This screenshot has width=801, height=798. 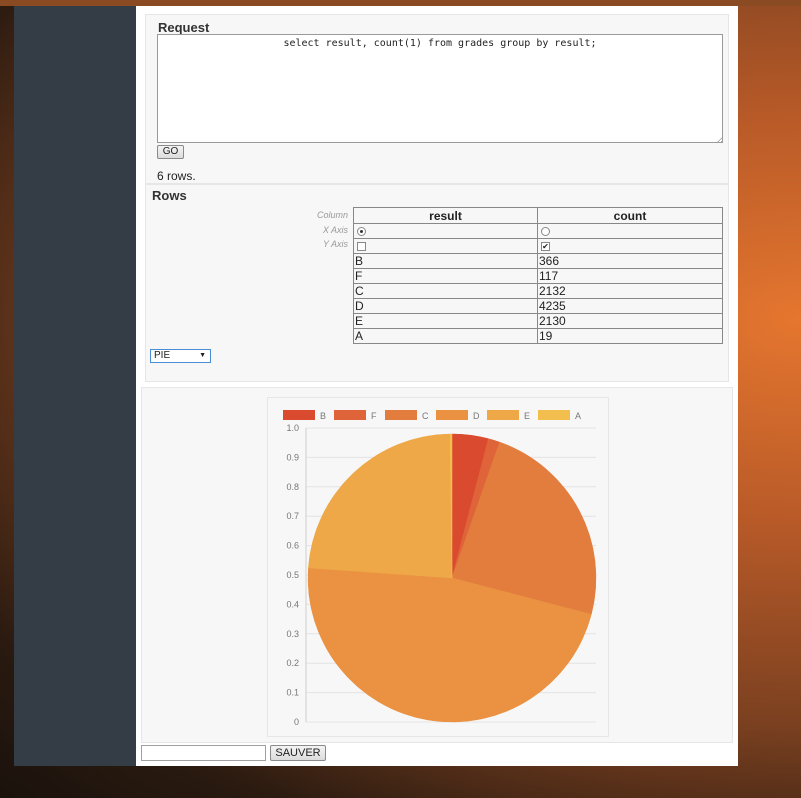 What do you see at coordinates (445, 321) in the screenshot?
I see `cell-result: E` at bounding box center [445, 321].